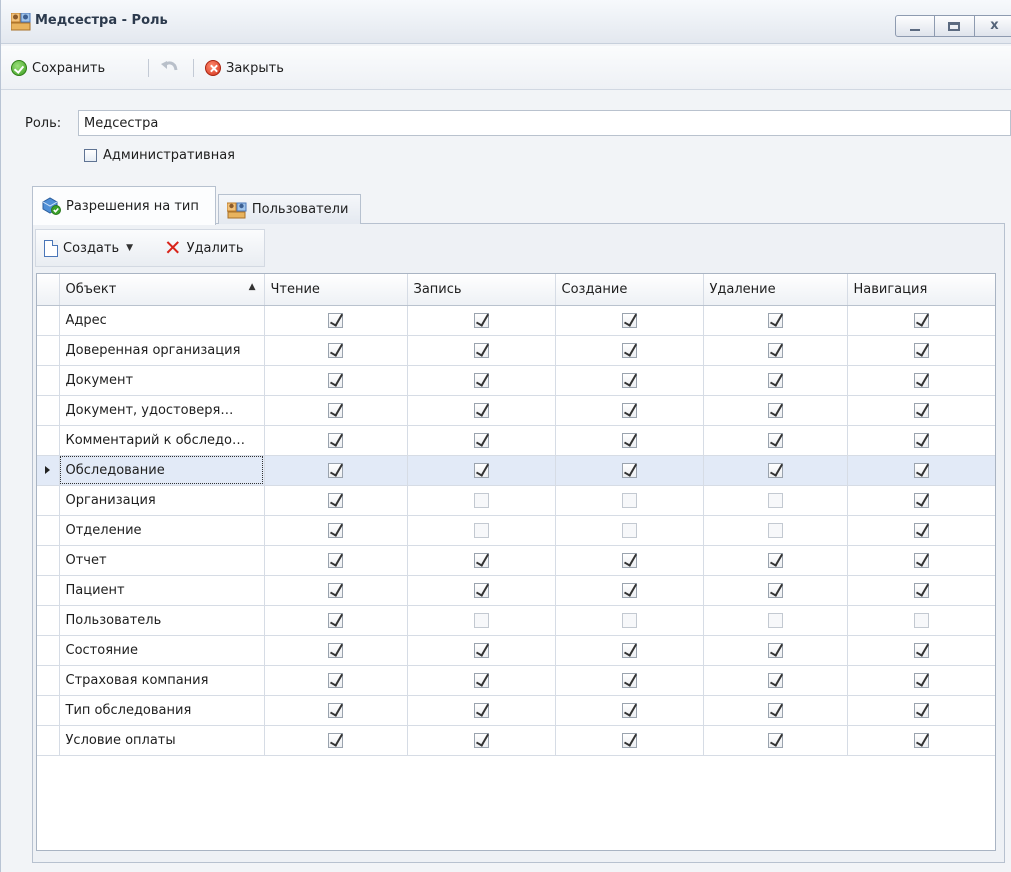 The height and width of the screenshot is (872, 1011). Describe the element at coordinates (516, 590) in the screenshot. I see `table-row: Пациент` at that location.